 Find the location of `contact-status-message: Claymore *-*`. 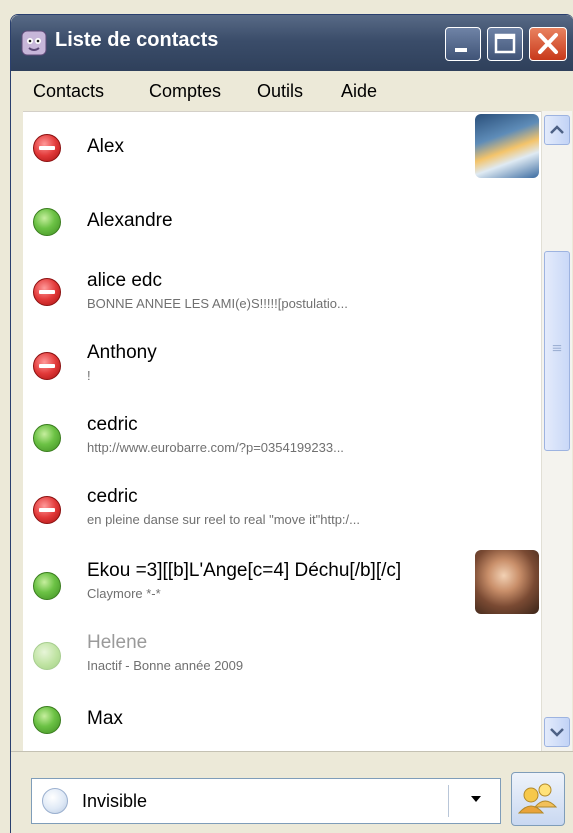

contact-status-message: Claymore *-* is located at coordinates (124, 593).